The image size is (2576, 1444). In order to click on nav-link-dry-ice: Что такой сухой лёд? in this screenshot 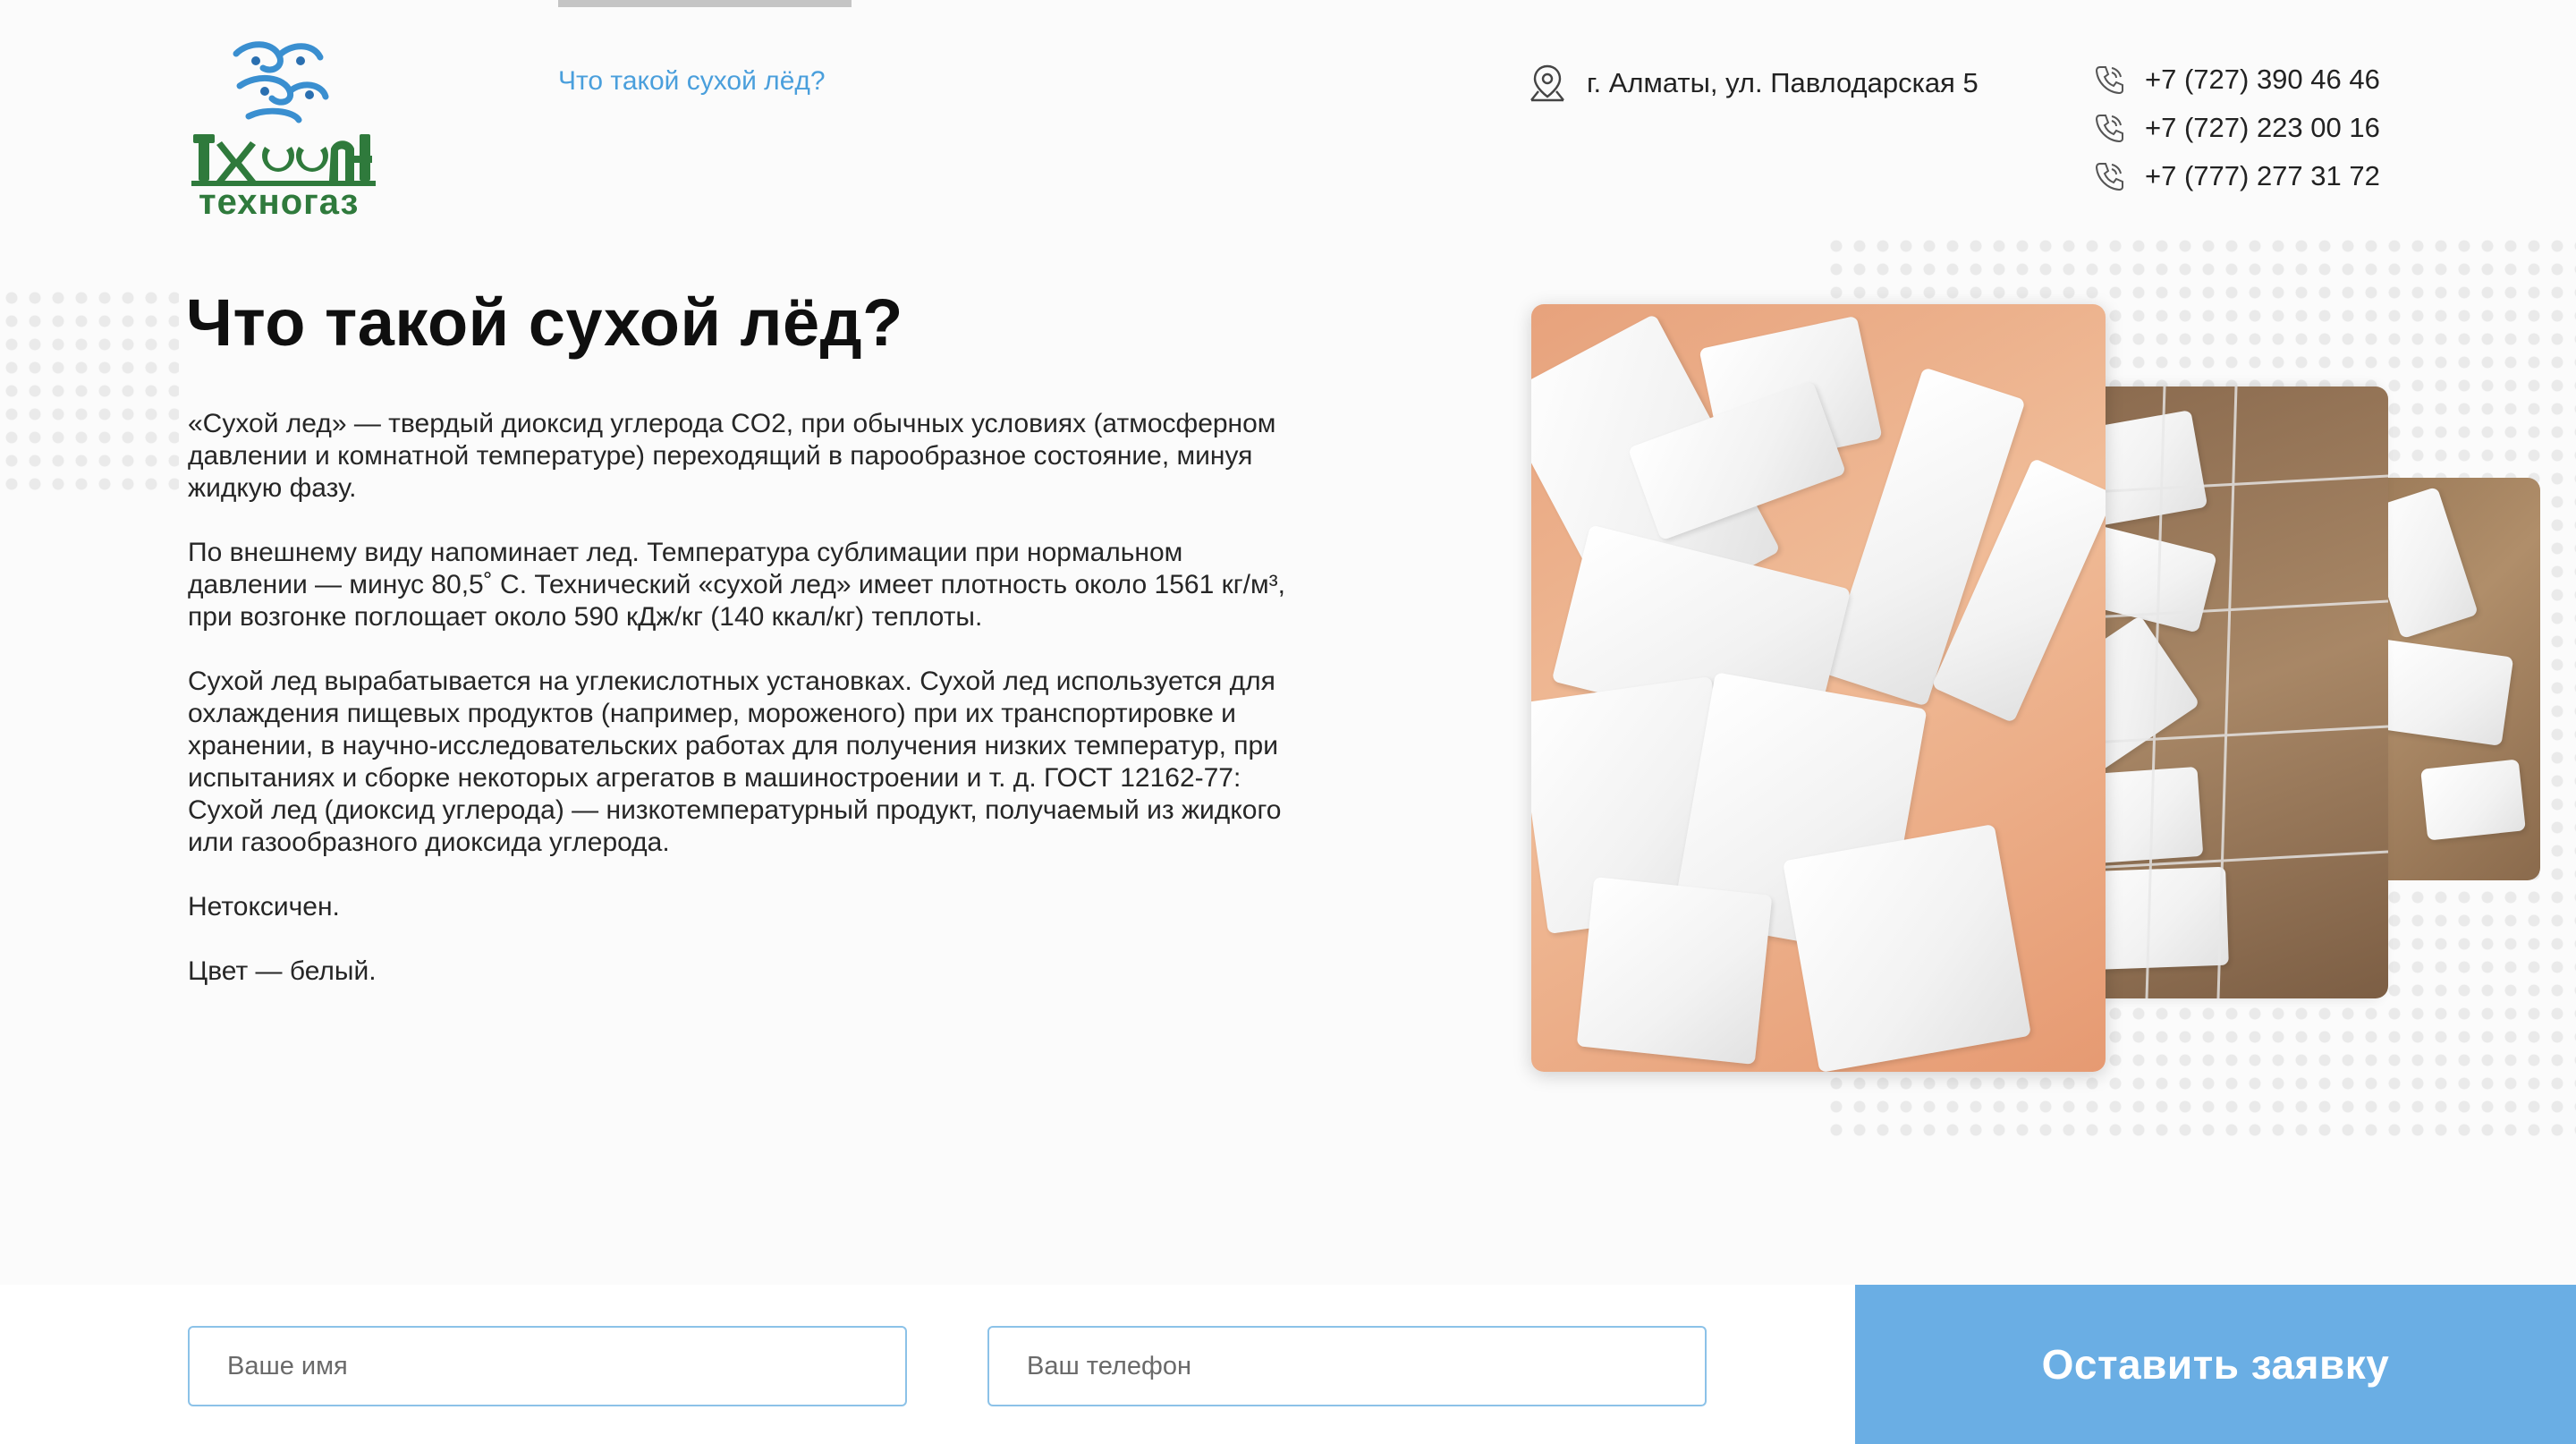, I will do `click(692, 81)`.